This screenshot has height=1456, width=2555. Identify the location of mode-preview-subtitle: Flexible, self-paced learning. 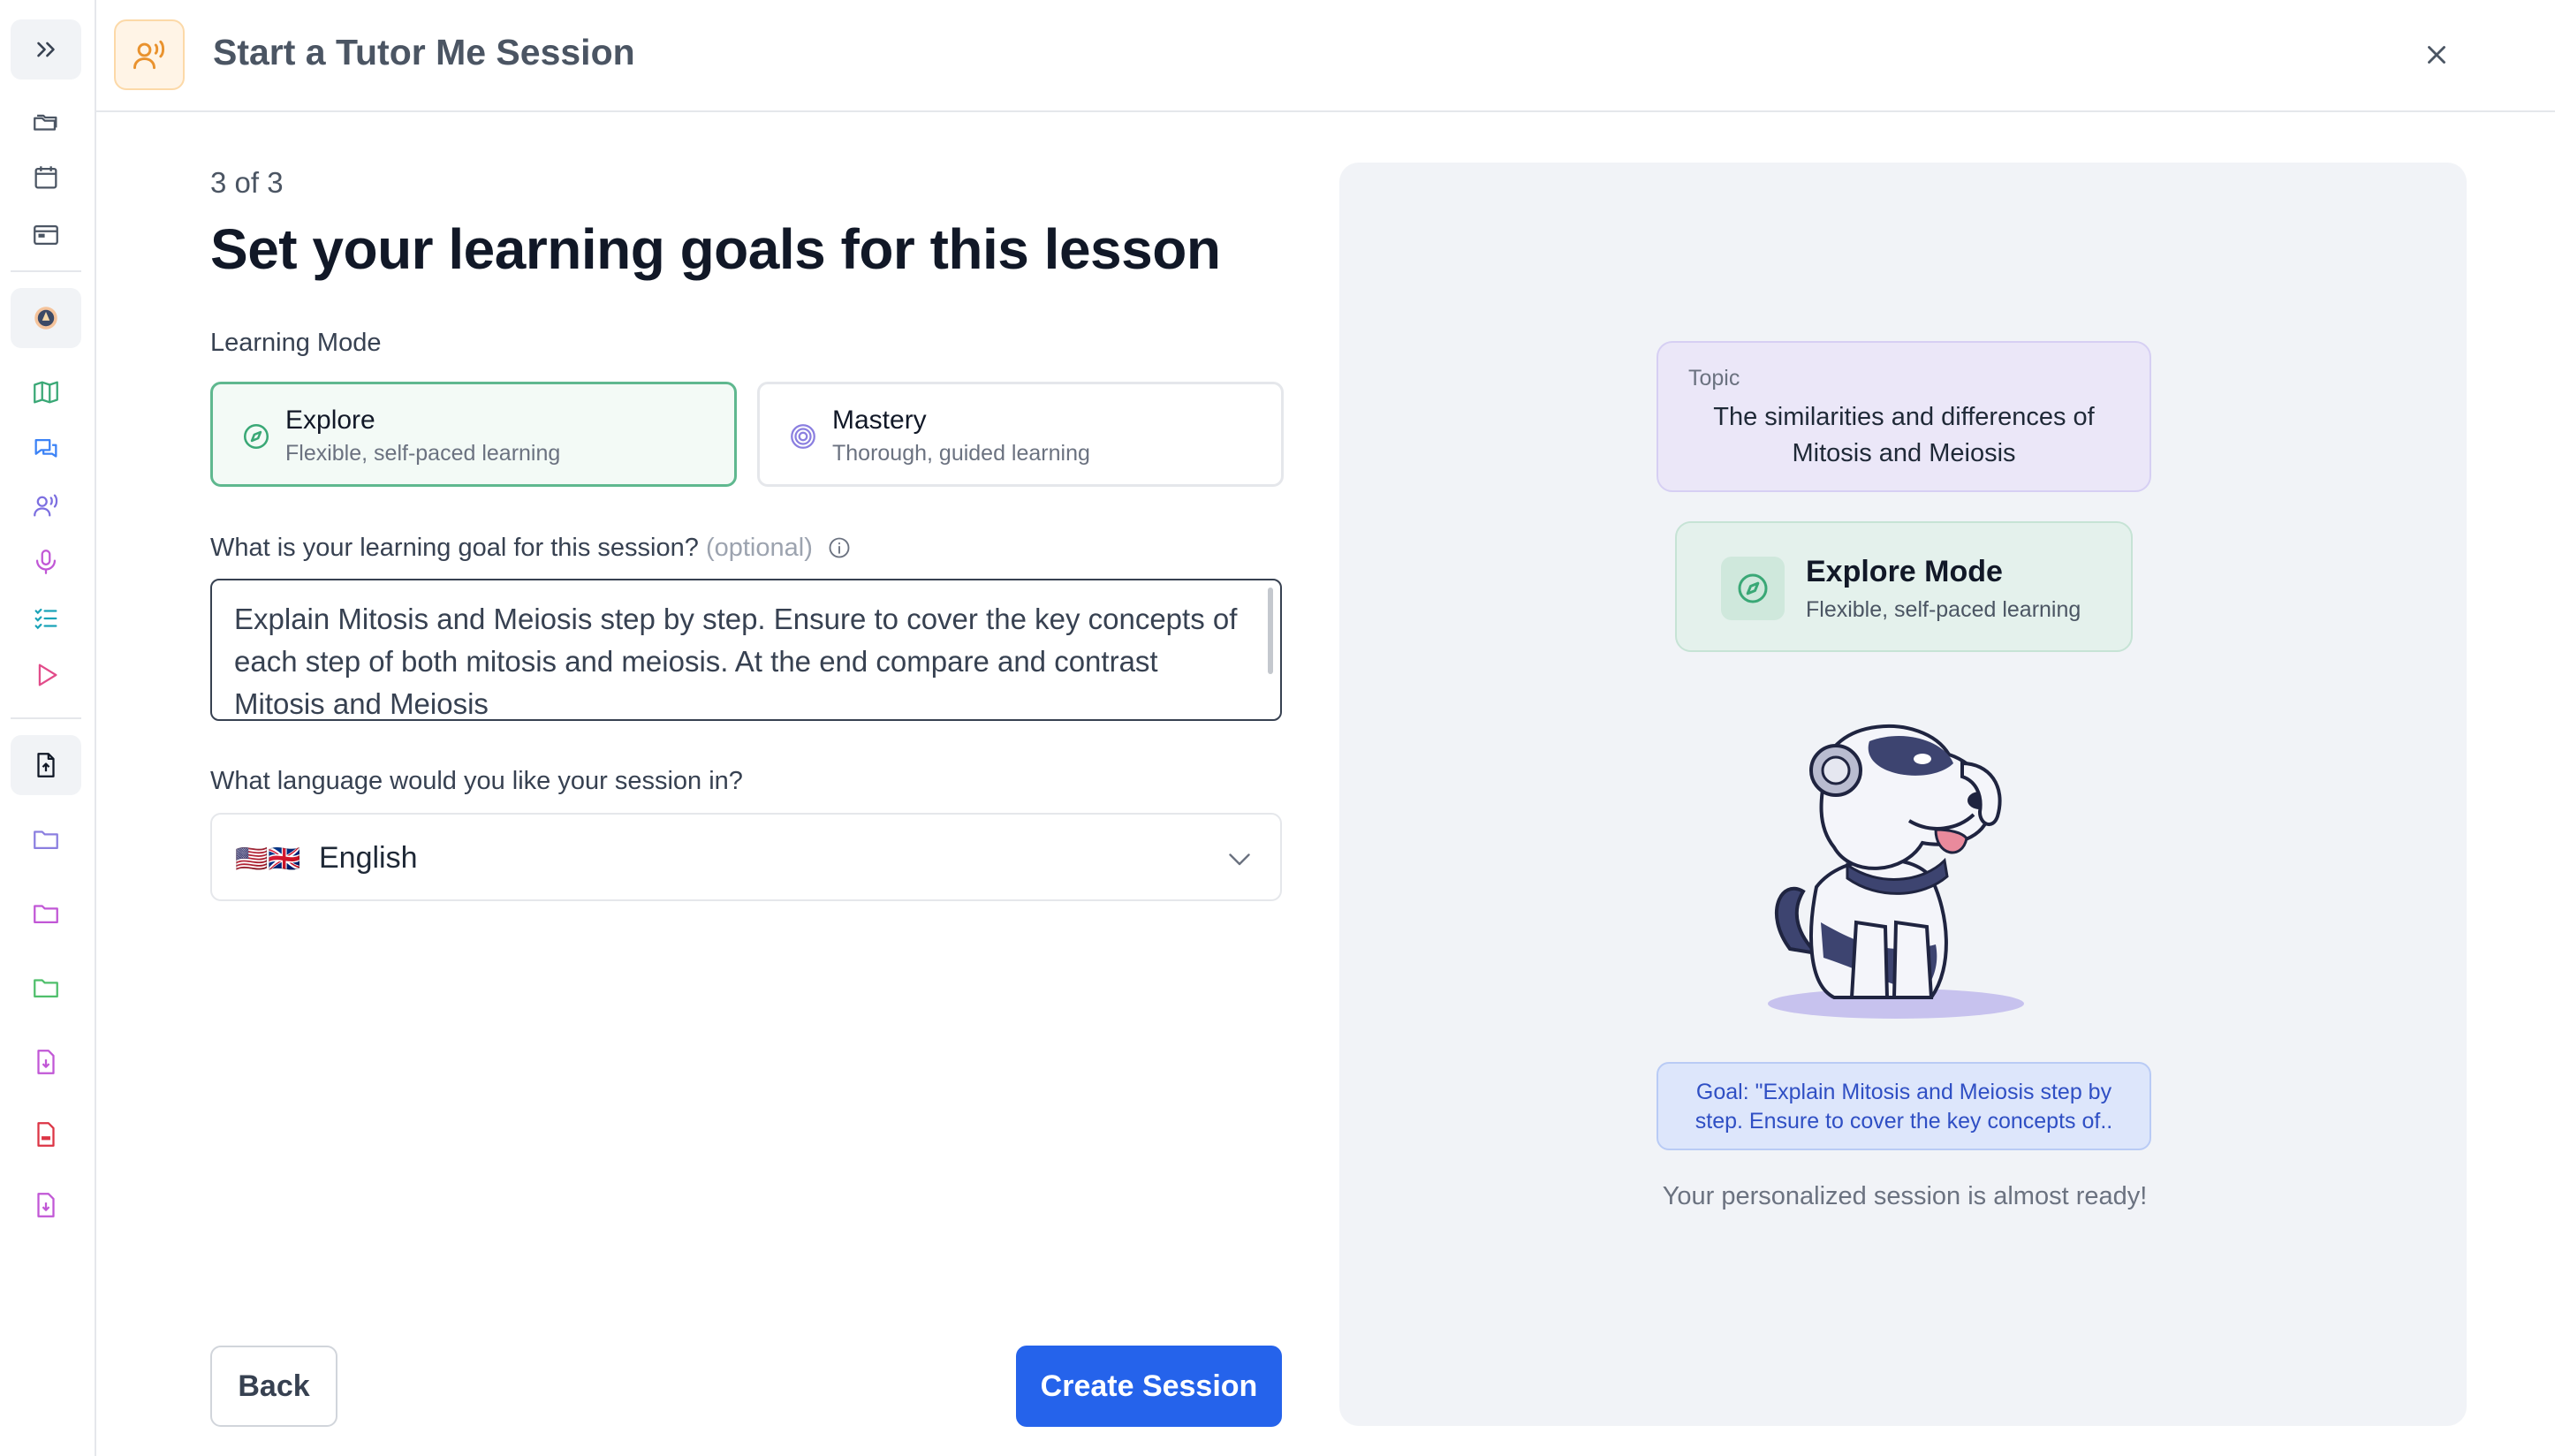
(1943, 609).